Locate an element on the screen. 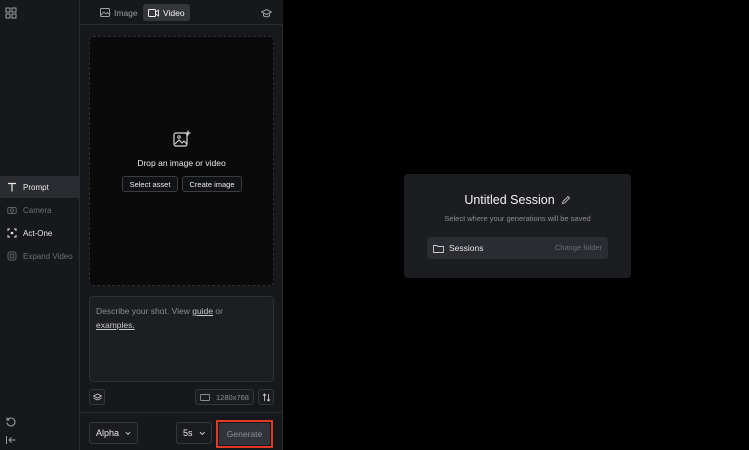 This screenshot has width=749, height=450. prompt-placeholder-mid: or is located at coordinates (218, 311).